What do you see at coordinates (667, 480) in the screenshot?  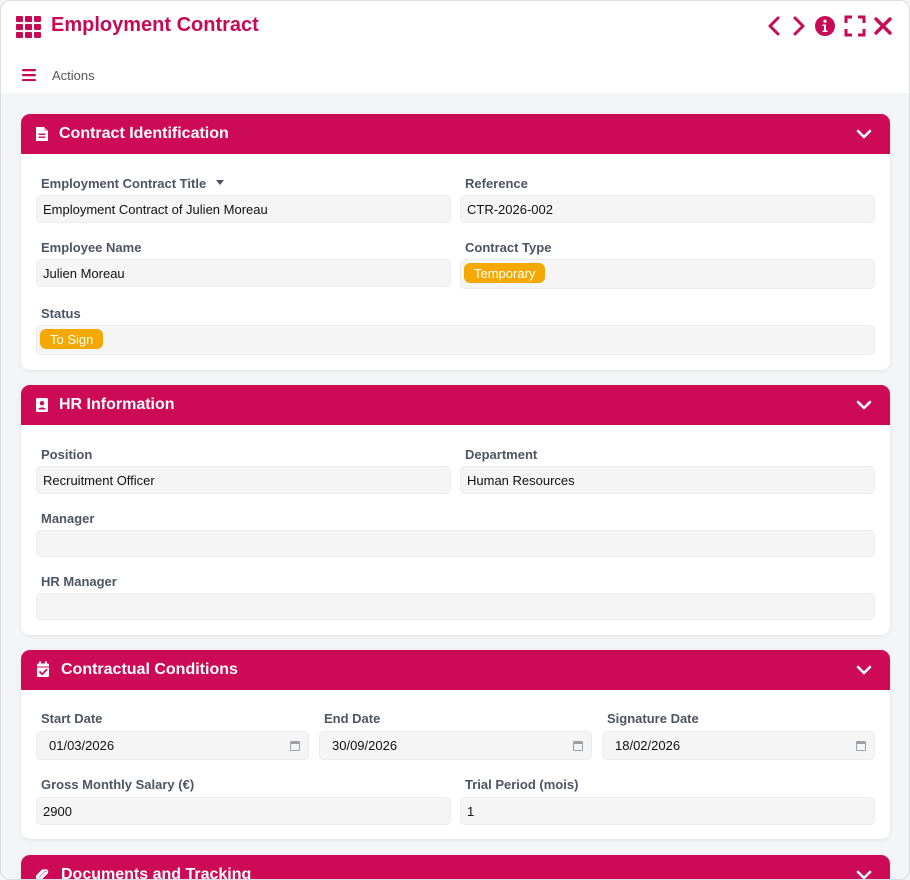 I see `department-field: Human Resources` at bounding box center [667, 480].